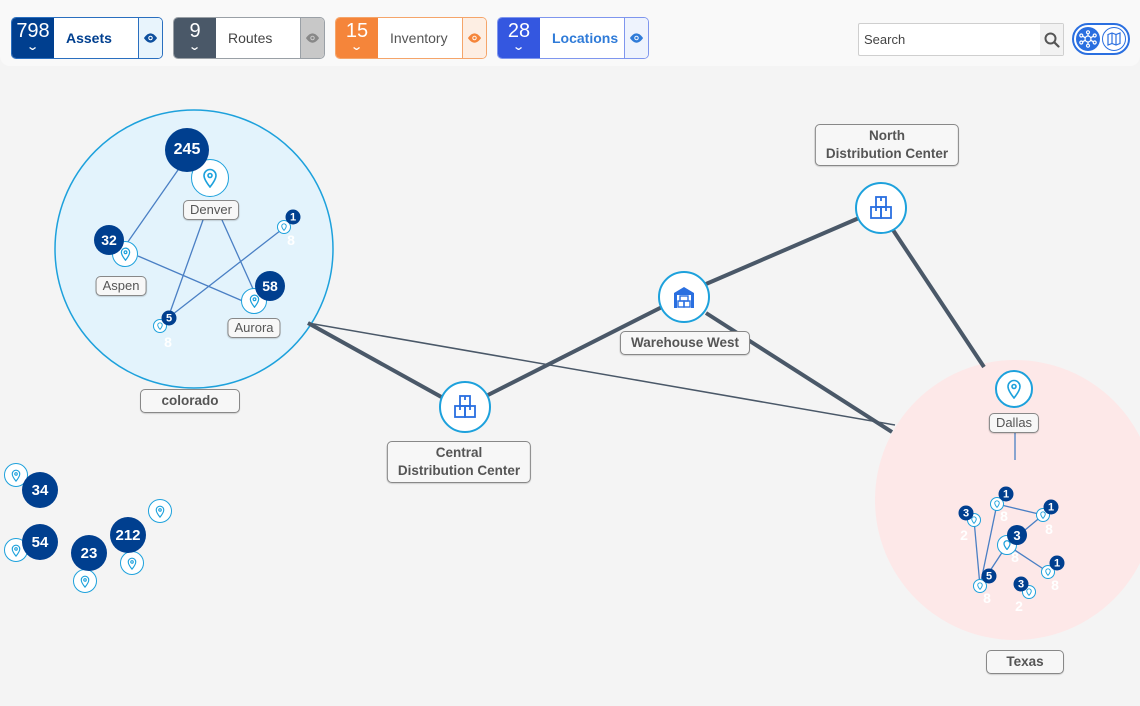 Image resolution: width=1140 pixels, height=706 pixels. I want to click on count-badge-aurora: 58, so click(270, 286).